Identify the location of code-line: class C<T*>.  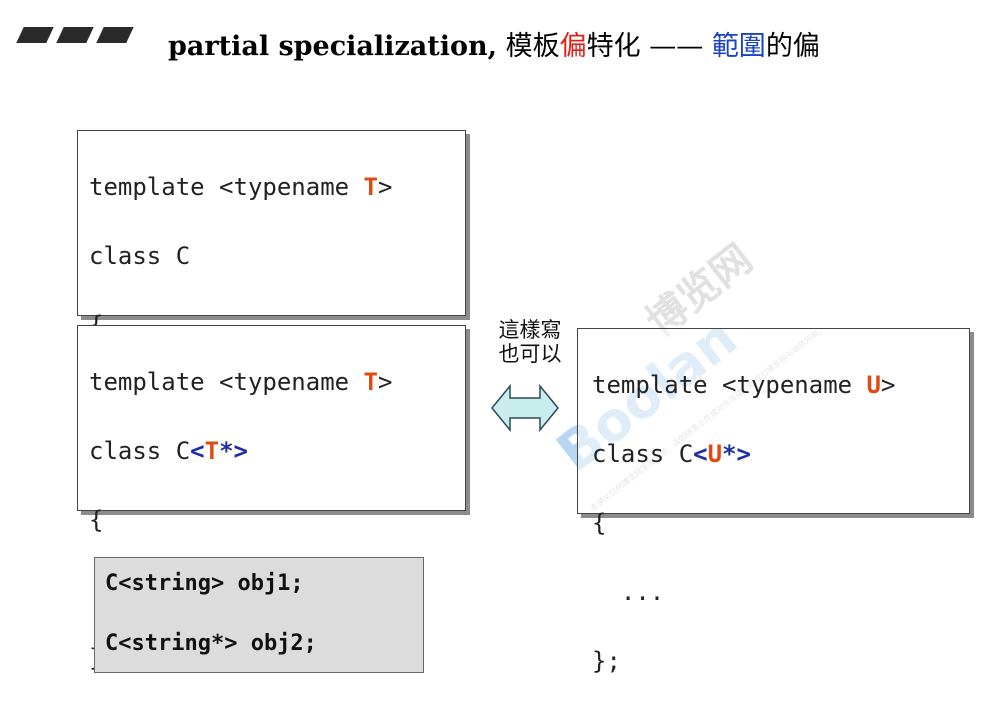
(277, 451).